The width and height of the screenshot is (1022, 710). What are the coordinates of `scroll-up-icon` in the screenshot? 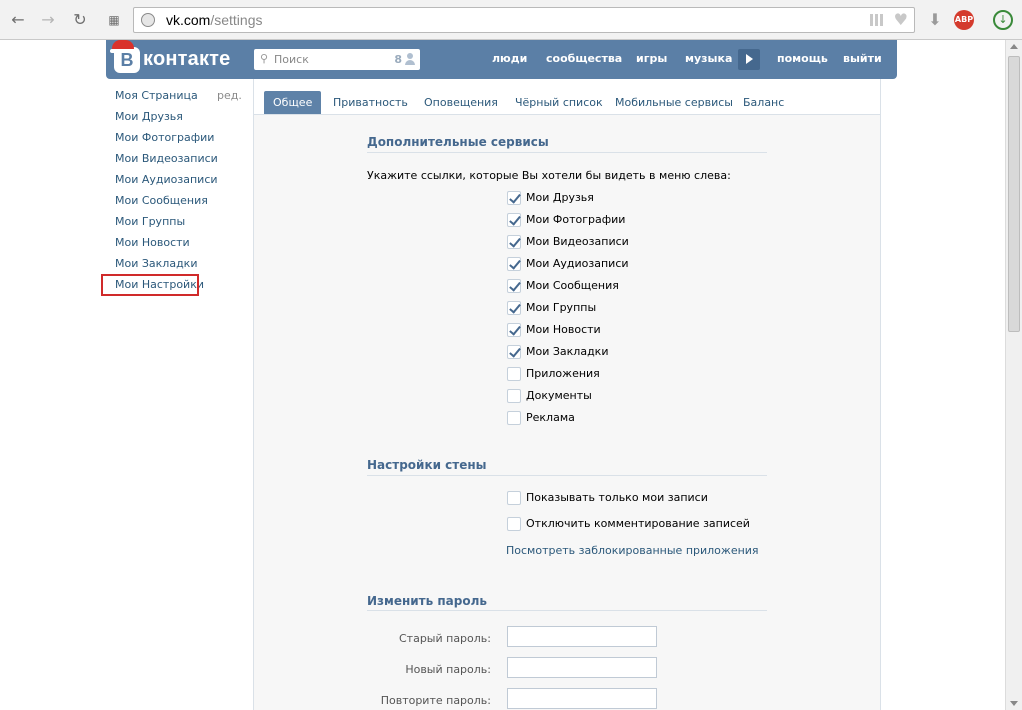 It's located at (1014, 46).